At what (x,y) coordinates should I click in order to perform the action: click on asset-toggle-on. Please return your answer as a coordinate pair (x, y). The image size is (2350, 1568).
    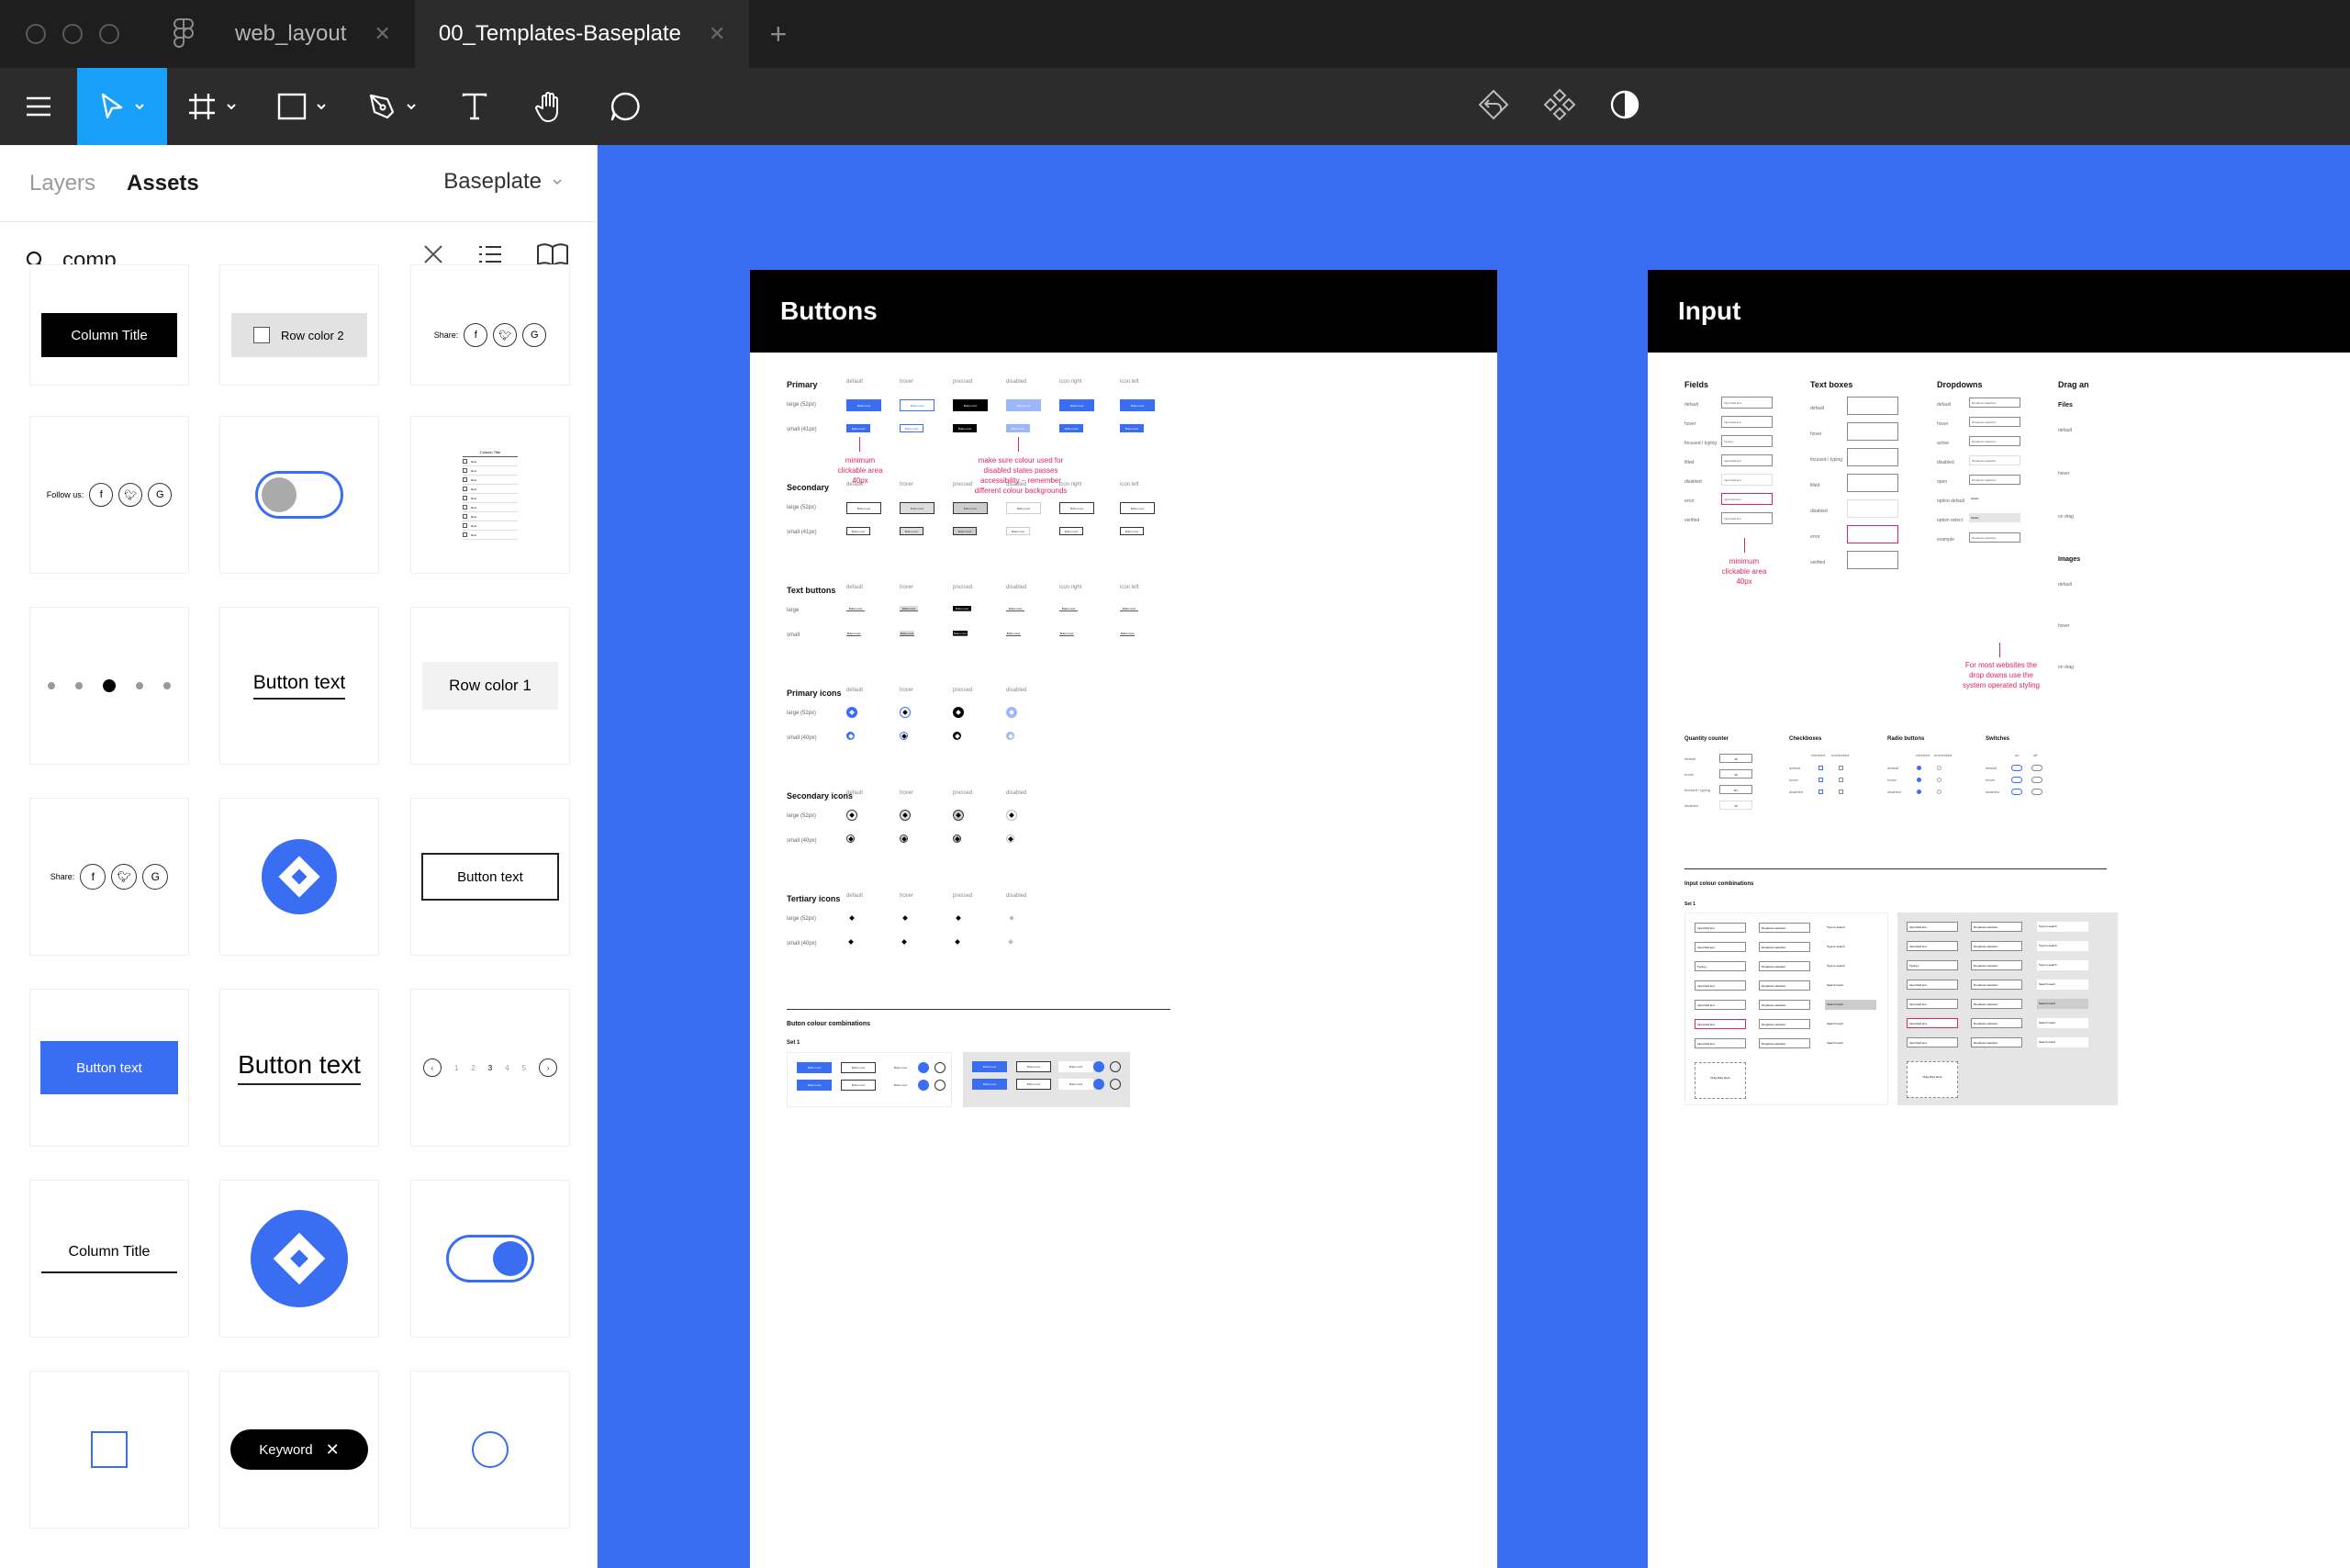
    Looking at the image, I should click on (490, 1259).